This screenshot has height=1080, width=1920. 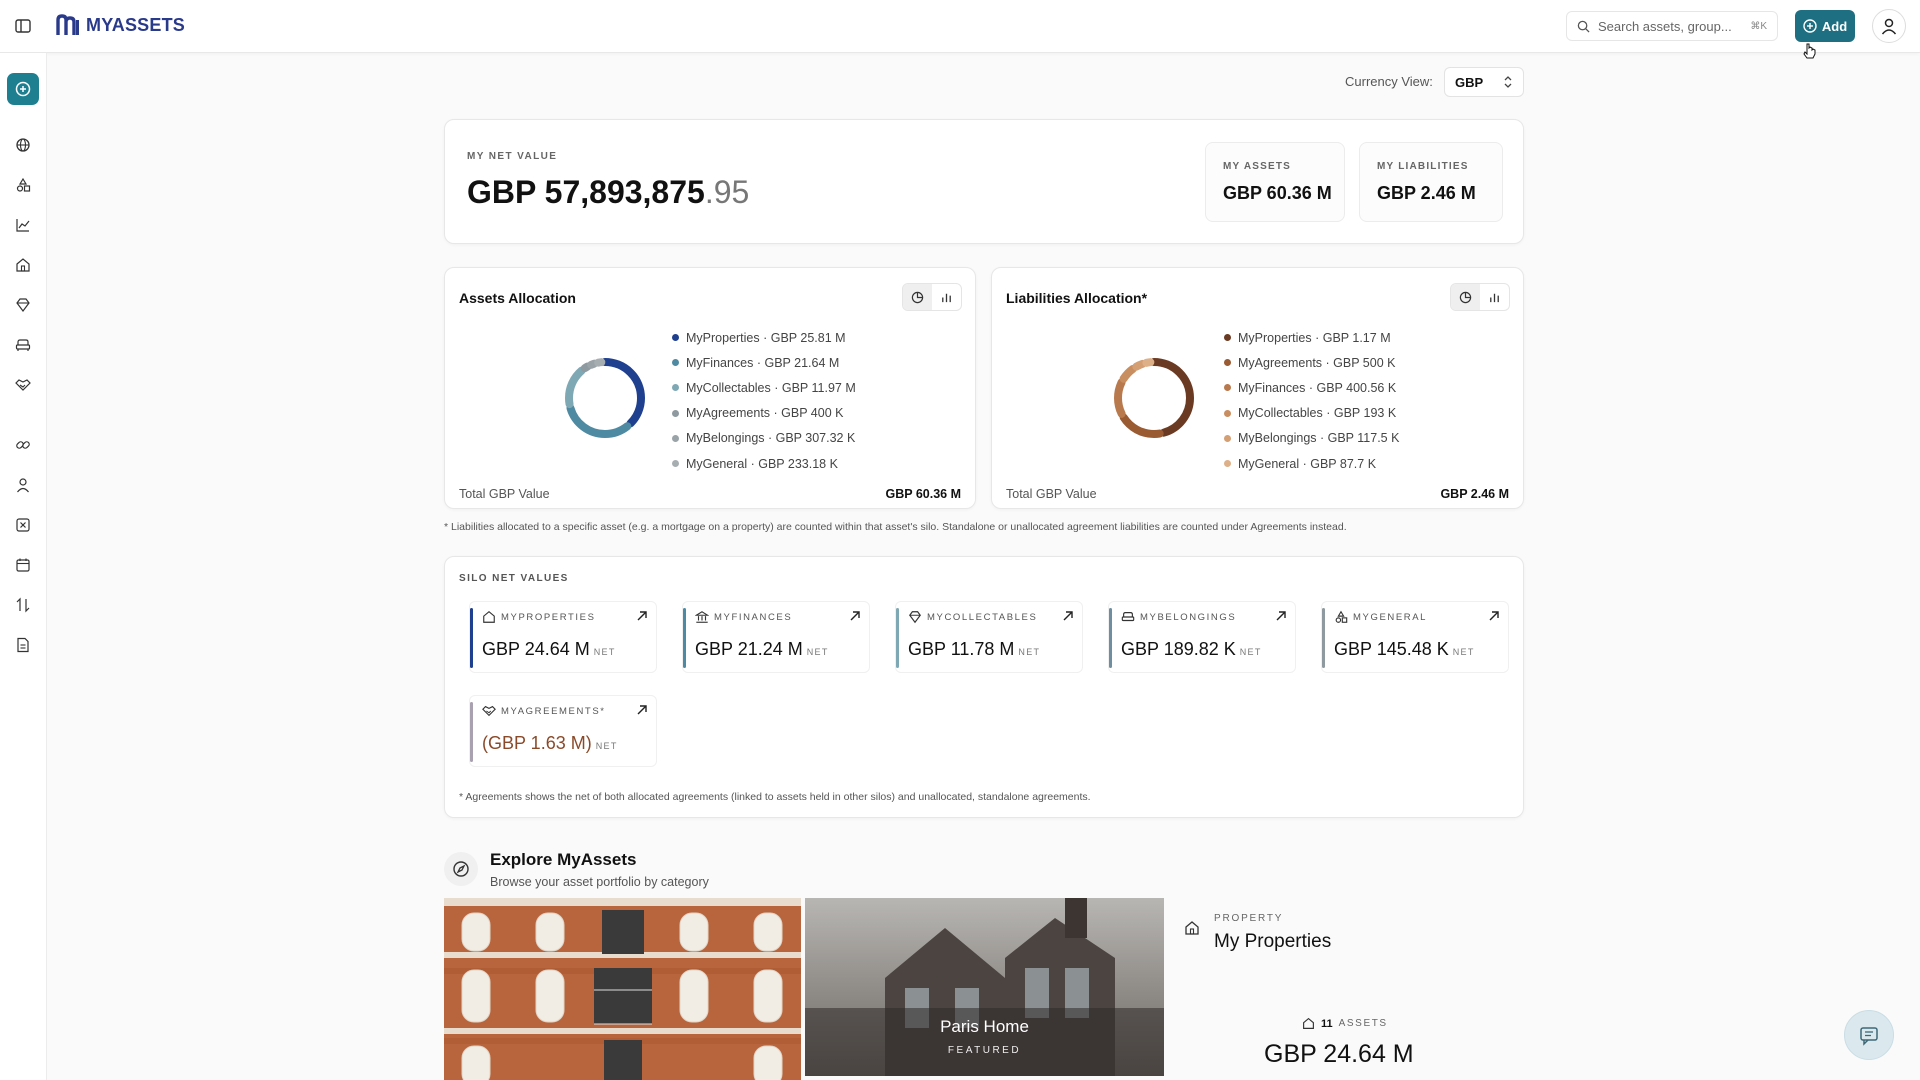 What do you see at coordinates (764, 463) in the screenshot?
I see `assets-legend-item: MyGeneral · GBP 233.18 K` at bounding box center [764, 463].